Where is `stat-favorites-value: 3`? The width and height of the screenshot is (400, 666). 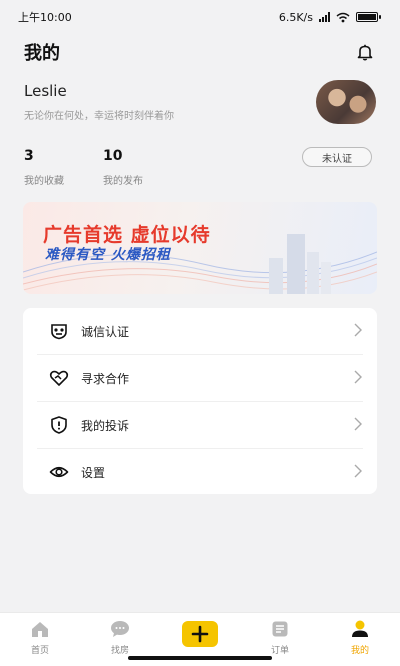
stat-favorites-value: 3 is located at coordinates (29, 156).